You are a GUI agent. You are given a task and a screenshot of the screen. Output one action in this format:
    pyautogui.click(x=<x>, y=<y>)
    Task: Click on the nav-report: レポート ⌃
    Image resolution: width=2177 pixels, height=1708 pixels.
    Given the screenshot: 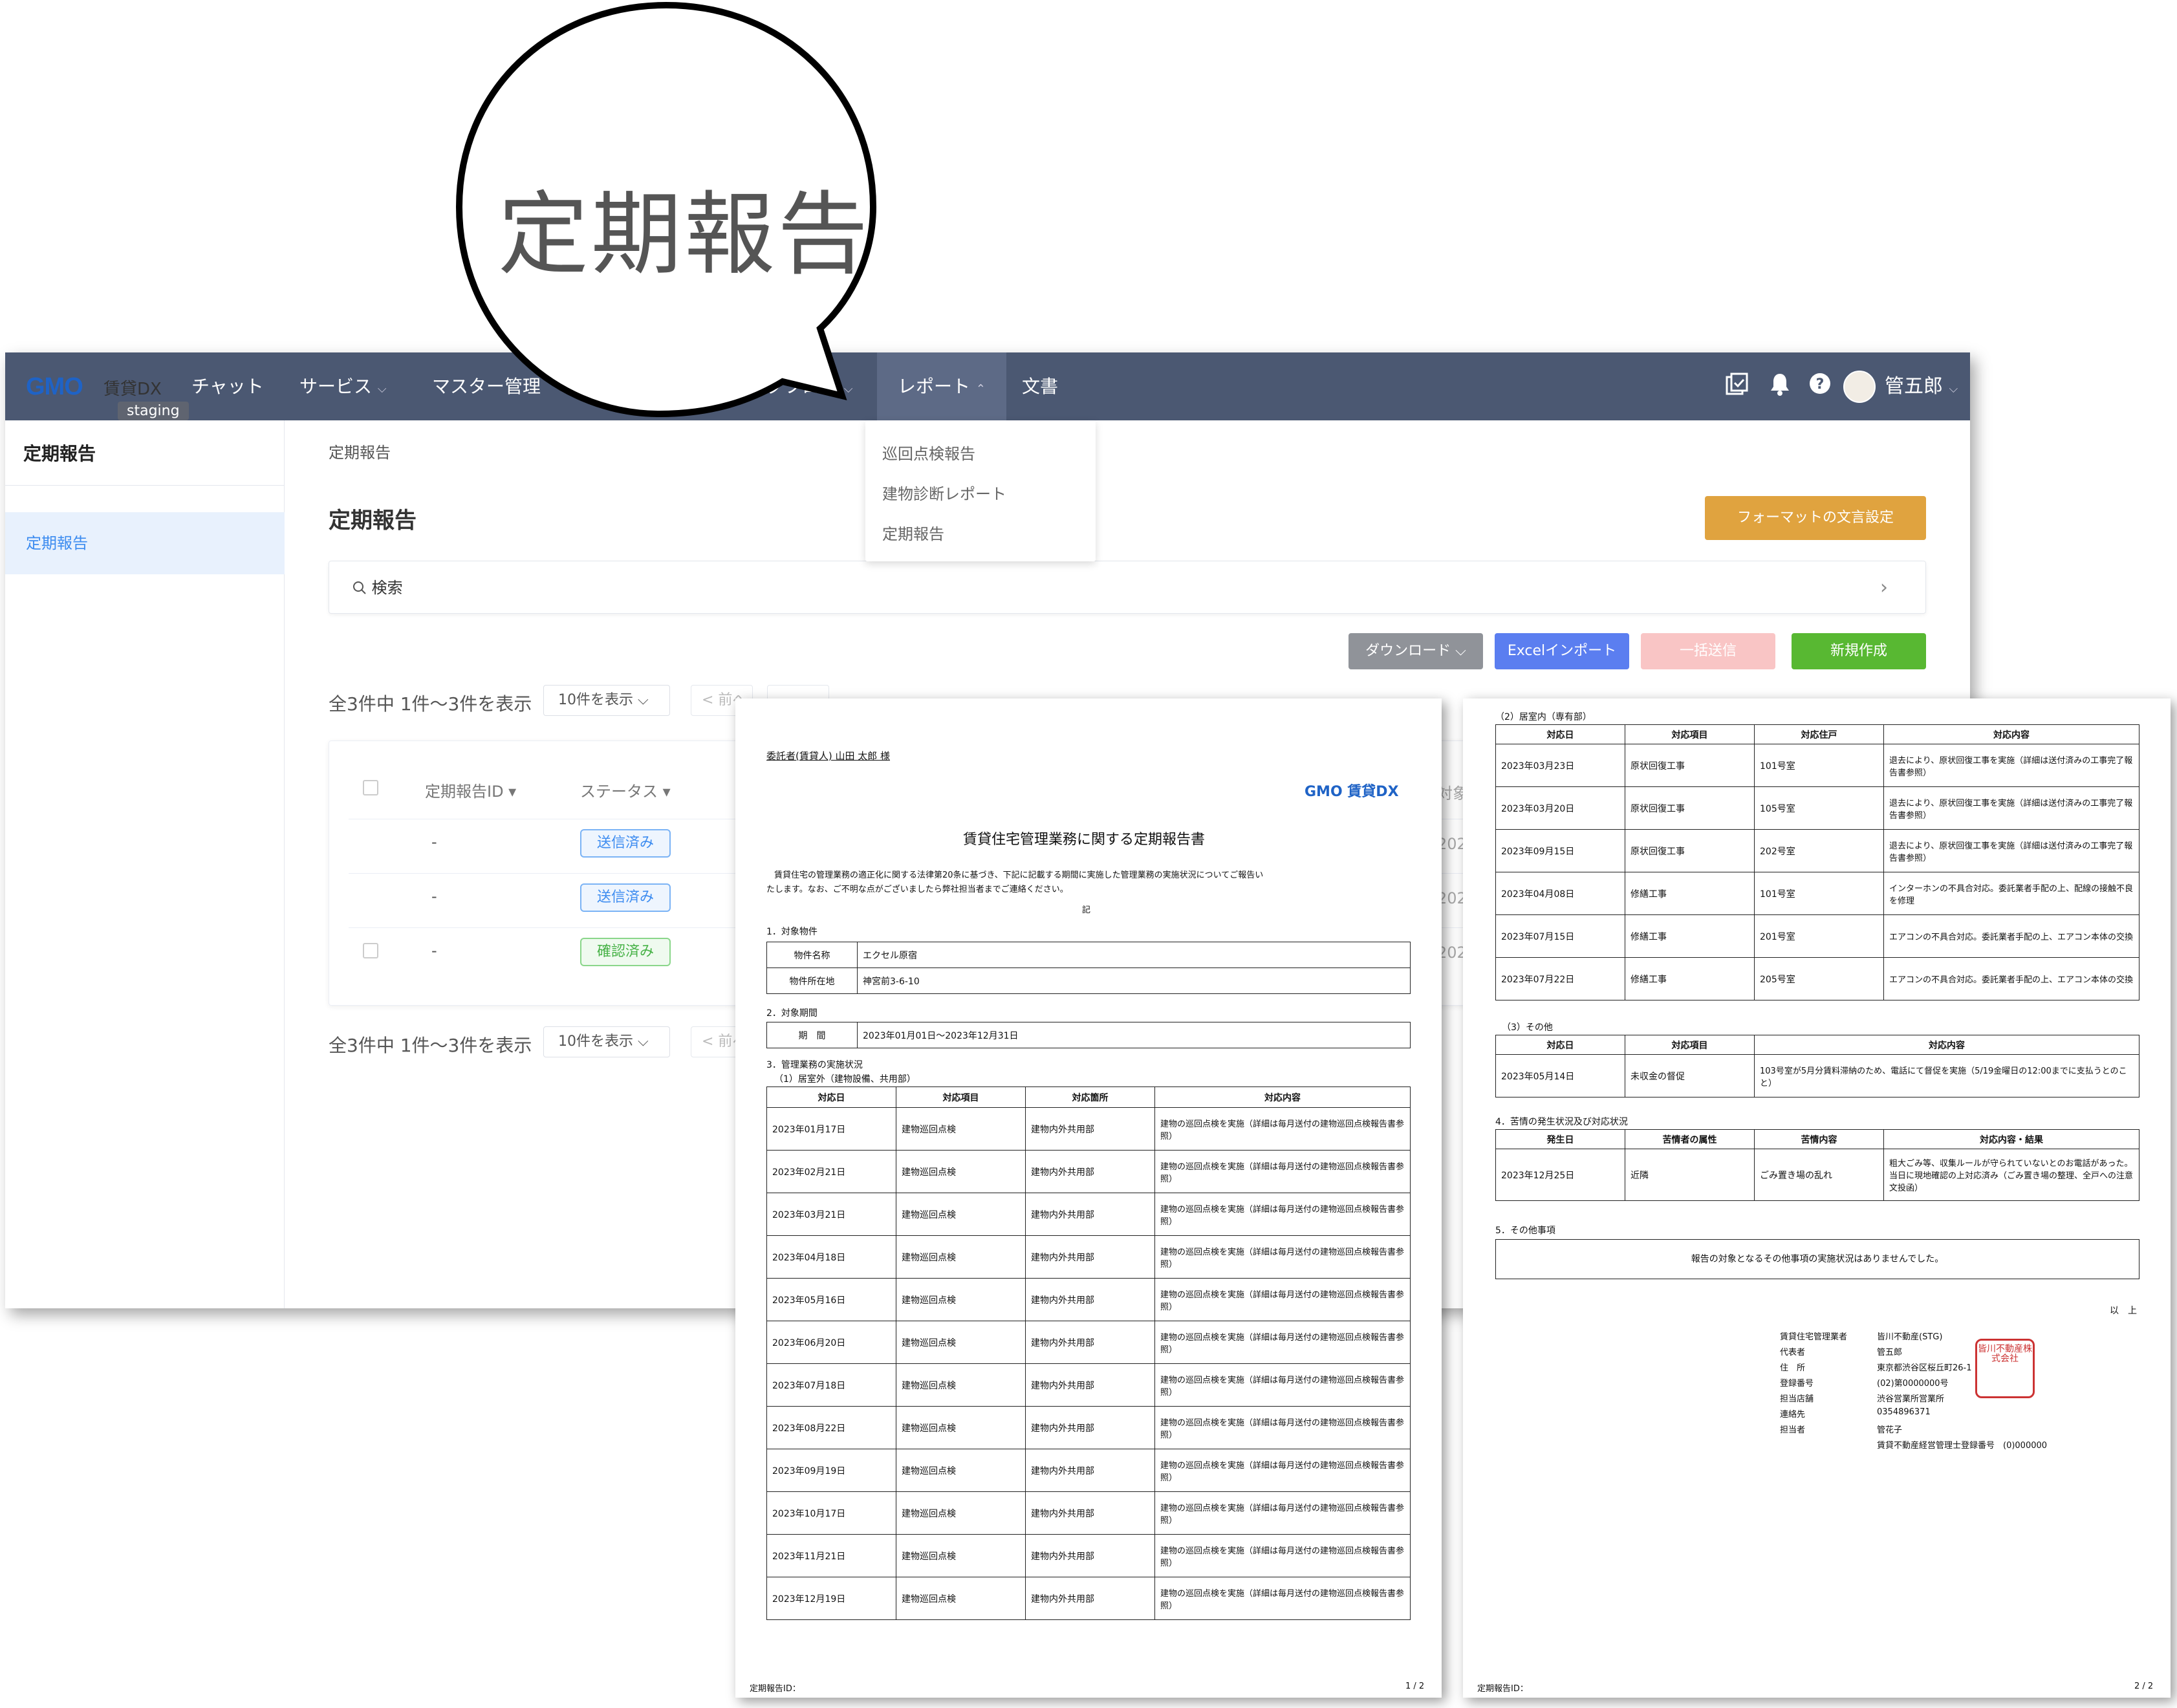 What is the action you would take?
    pyautogui.click(x=942, y=386)
    